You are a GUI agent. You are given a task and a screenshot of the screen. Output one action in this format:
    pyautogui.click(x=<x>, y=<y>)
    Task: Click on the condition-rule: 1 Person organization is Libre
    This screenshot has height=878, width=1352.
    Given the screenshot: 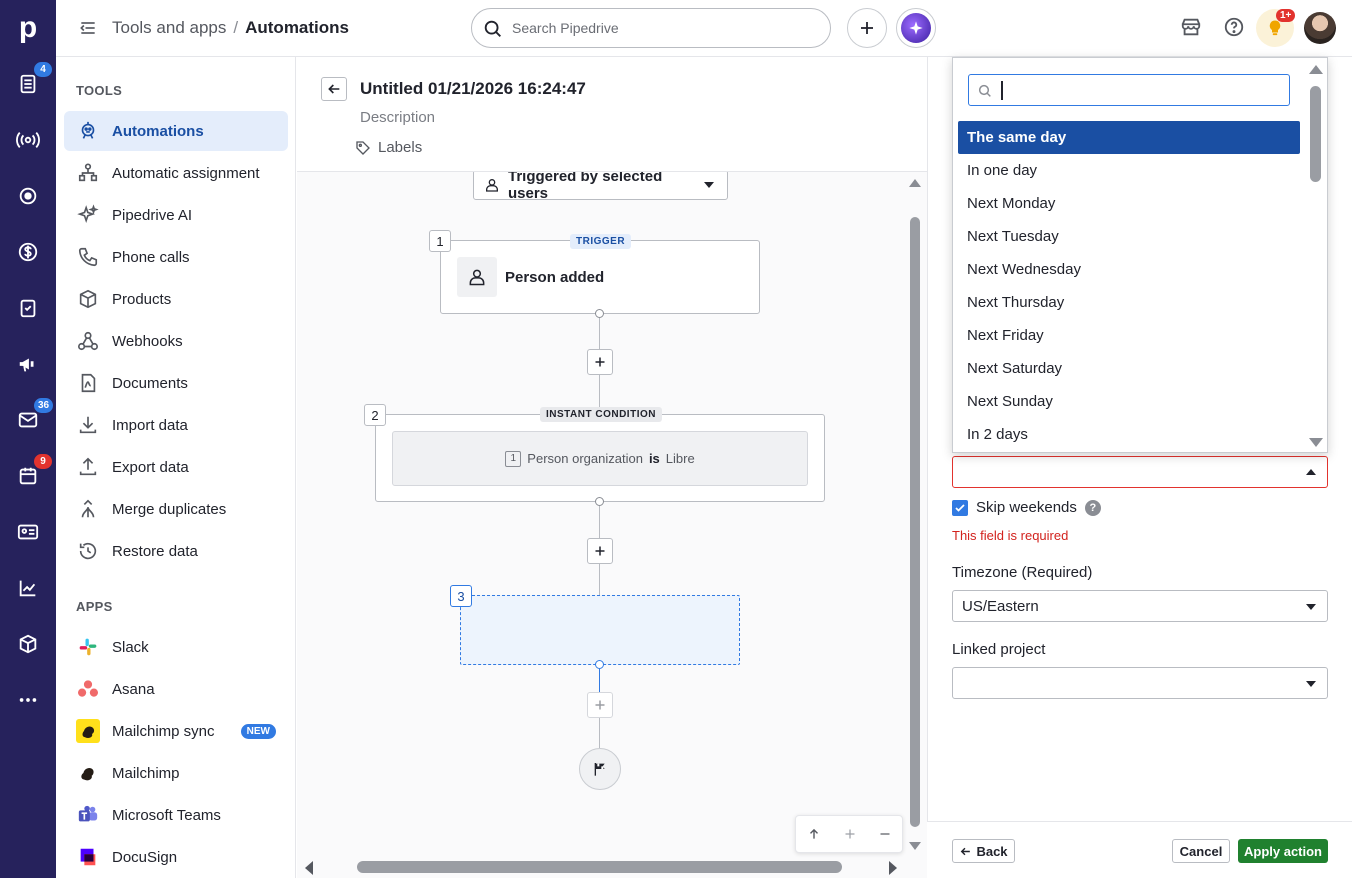 What is the action you would take?
    pyautogui.click(x=600, y=458)
    